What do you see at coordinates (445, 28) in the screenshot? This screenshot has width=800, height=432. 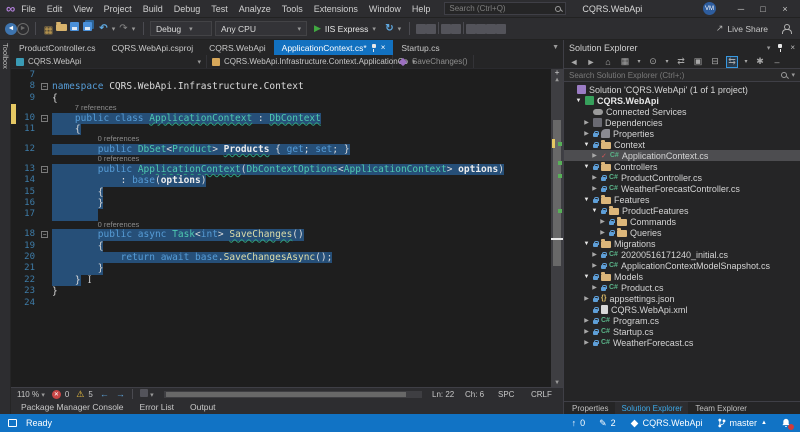 I see `navigate-to-icon` at bounding box center [445, 28].